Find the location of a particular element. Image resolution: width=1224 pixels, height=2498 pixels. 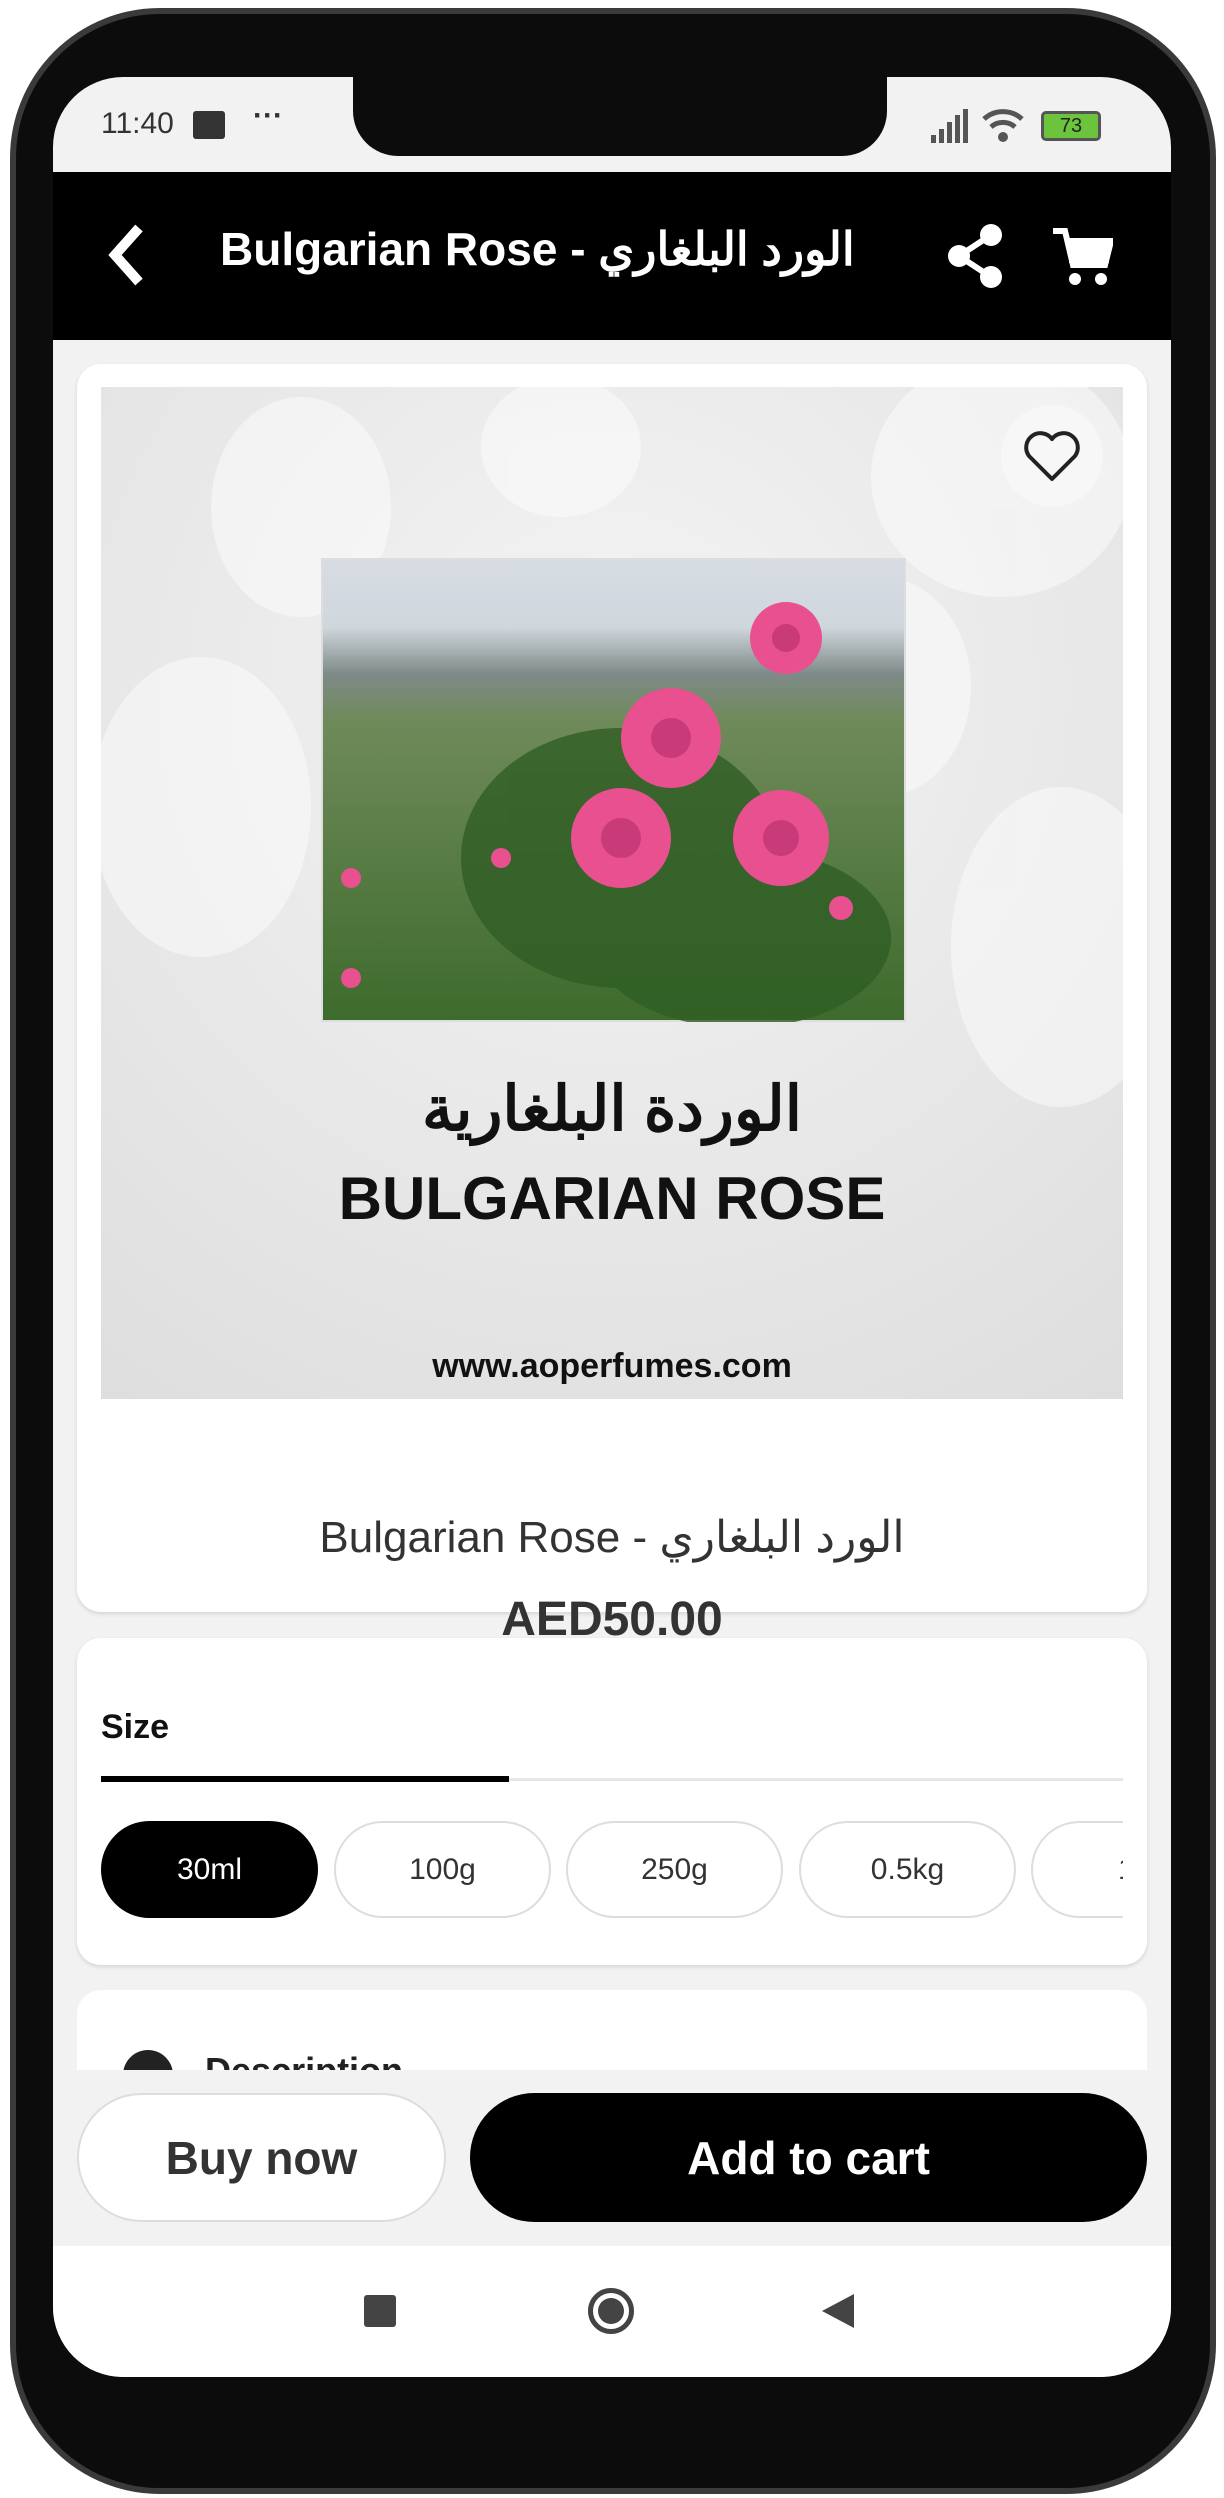

page-title: Bulgarian Rose - الورد البلغاري is located at coordinates (537, 249).